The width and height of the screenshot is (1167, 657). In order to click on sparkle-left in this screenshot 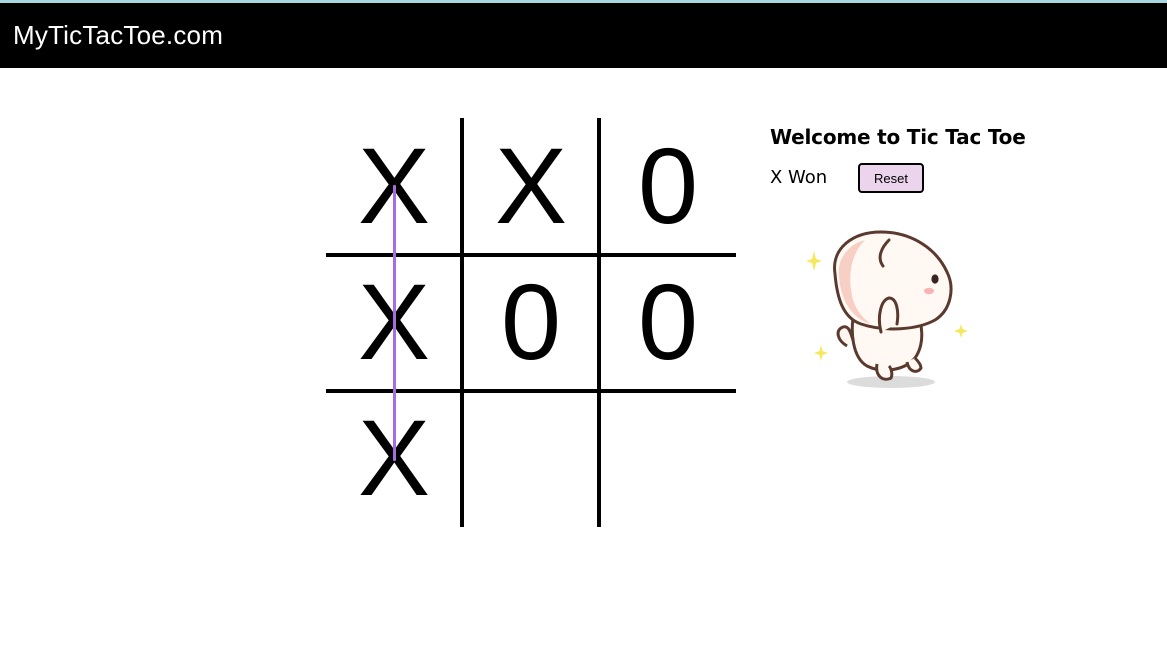, I will do `click(814, 261)`.